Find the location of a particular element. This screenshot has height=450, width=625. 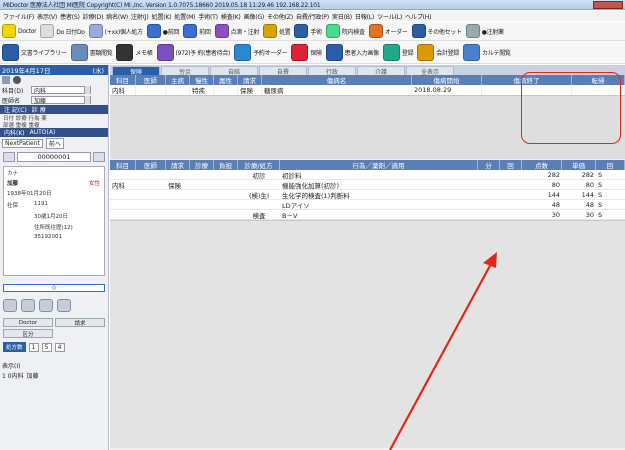

doctor-select: 加藤 is located at coordinates (61, 100).